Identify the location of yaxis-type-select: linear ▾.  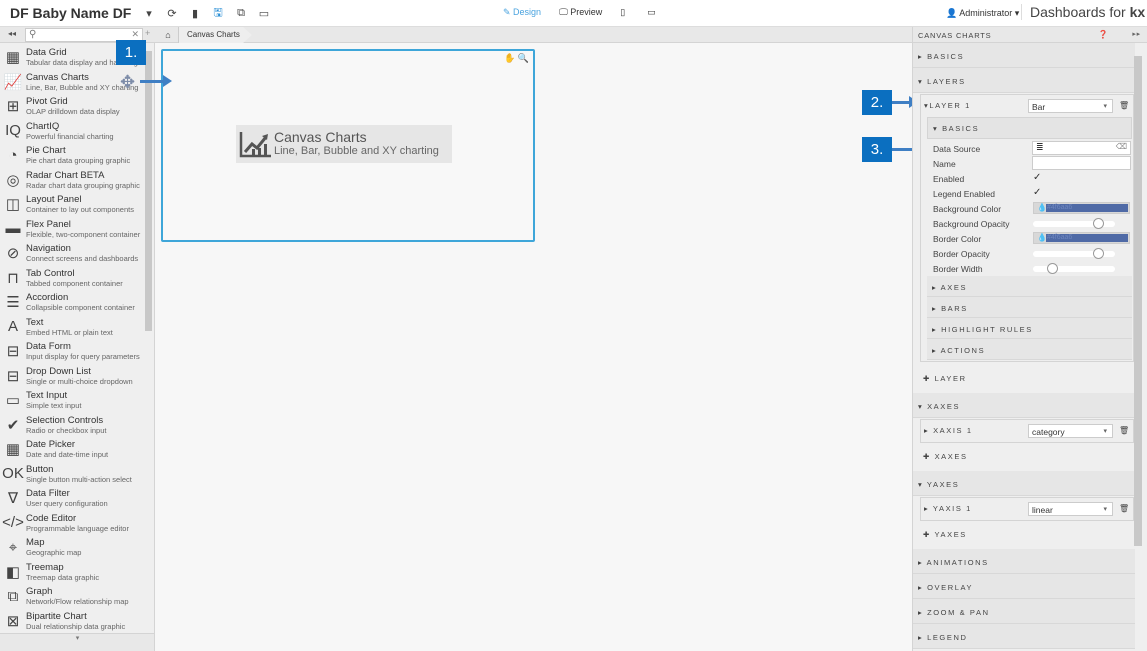
(1070, 509).